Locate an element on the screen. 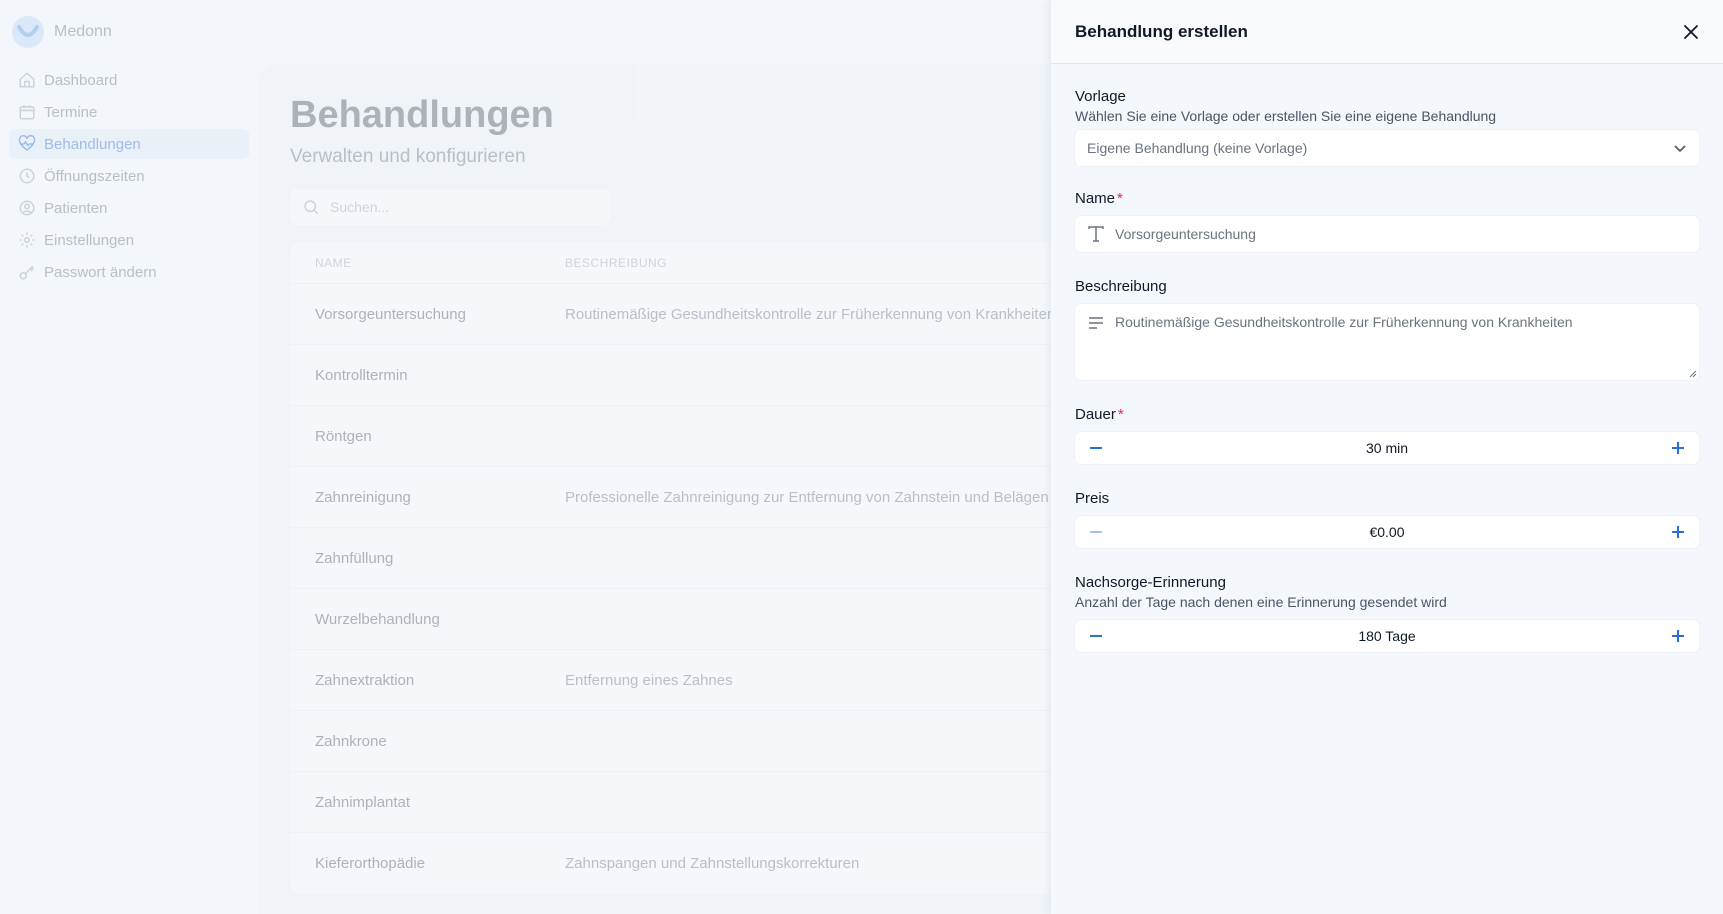 This screenshot has width=1723, height=914. sidebar-item-passwort: Passwort ändern is located at coordinates (129, 272).